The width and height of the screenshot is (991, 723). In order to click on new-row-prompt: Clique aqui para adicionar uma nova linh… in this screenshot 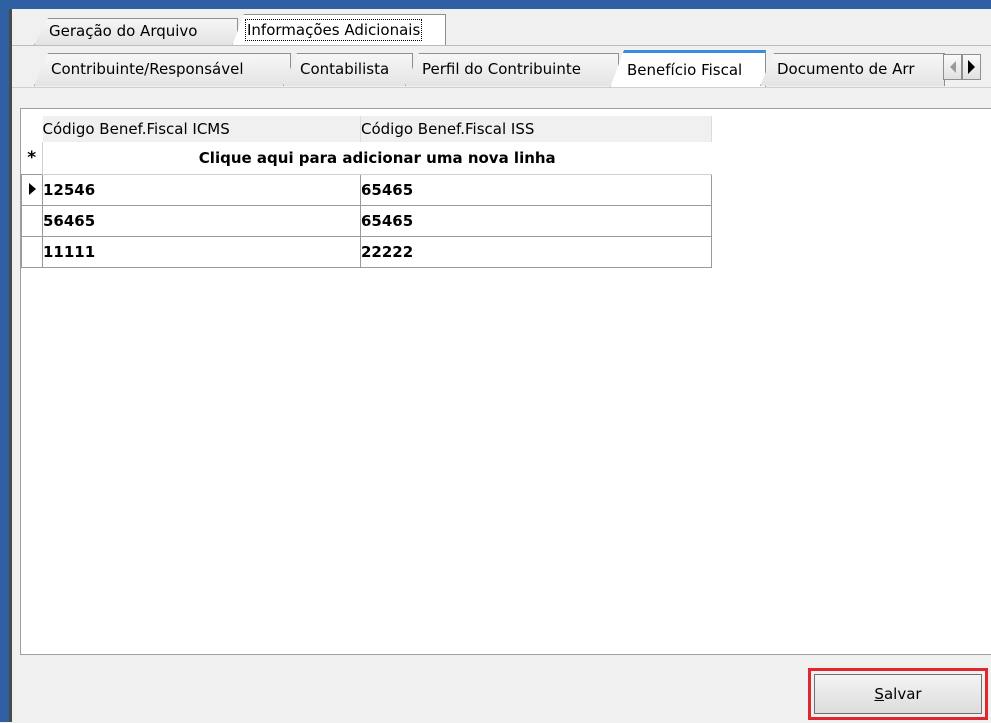, I will do `click(377, 158)`.